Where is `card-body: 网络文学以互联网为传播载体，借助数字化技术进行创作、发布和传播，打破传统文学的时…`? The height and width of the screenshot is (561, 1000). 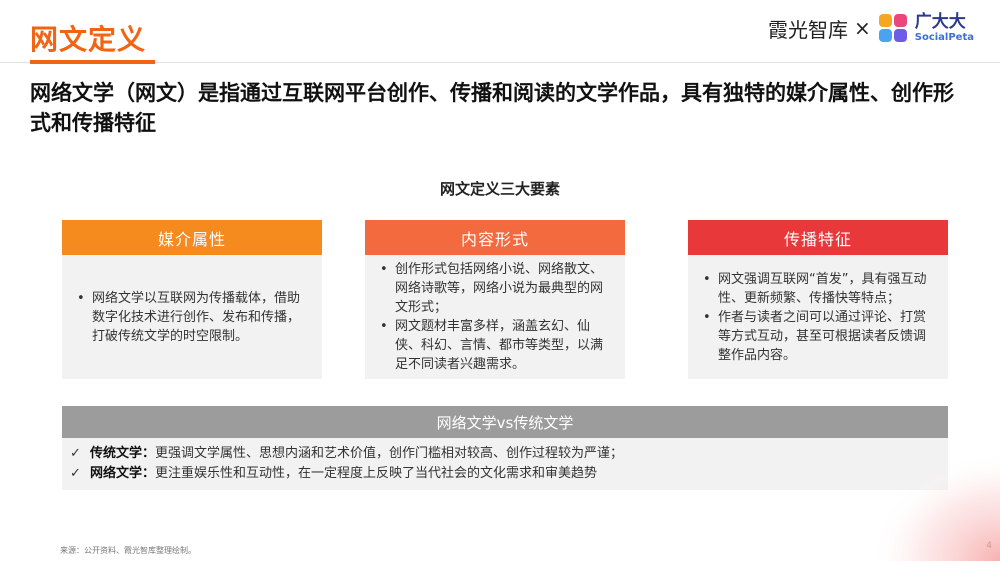 card-body: 网络文学以互联网为传播载体，借助数字化技术进行创作、发布和传播，打破传统文学的时… is located at coordinates (192, 317).